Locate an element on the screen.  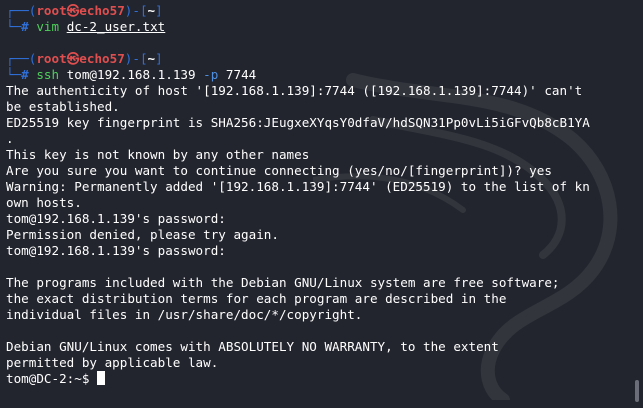
command-port: 7744 is located at coordinates (237, 74).